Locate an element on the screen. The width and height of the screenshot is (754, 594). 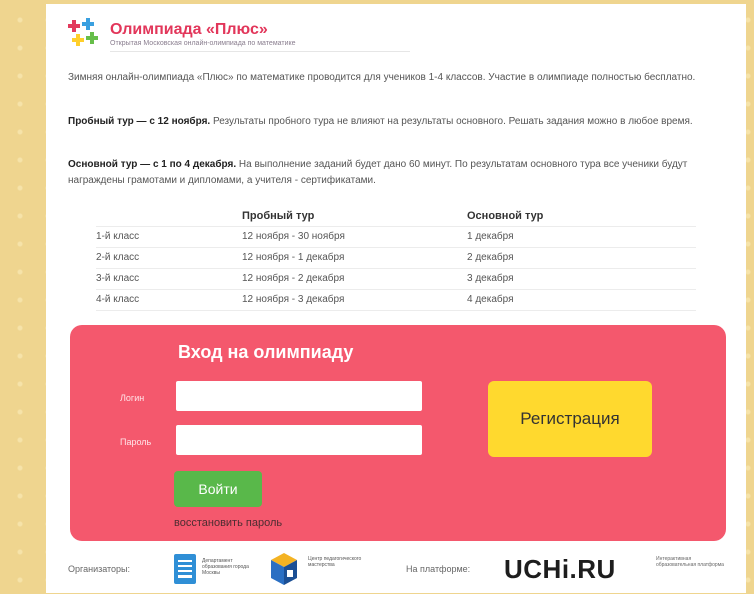
department-education-icon is located at coordinates (185, 569).